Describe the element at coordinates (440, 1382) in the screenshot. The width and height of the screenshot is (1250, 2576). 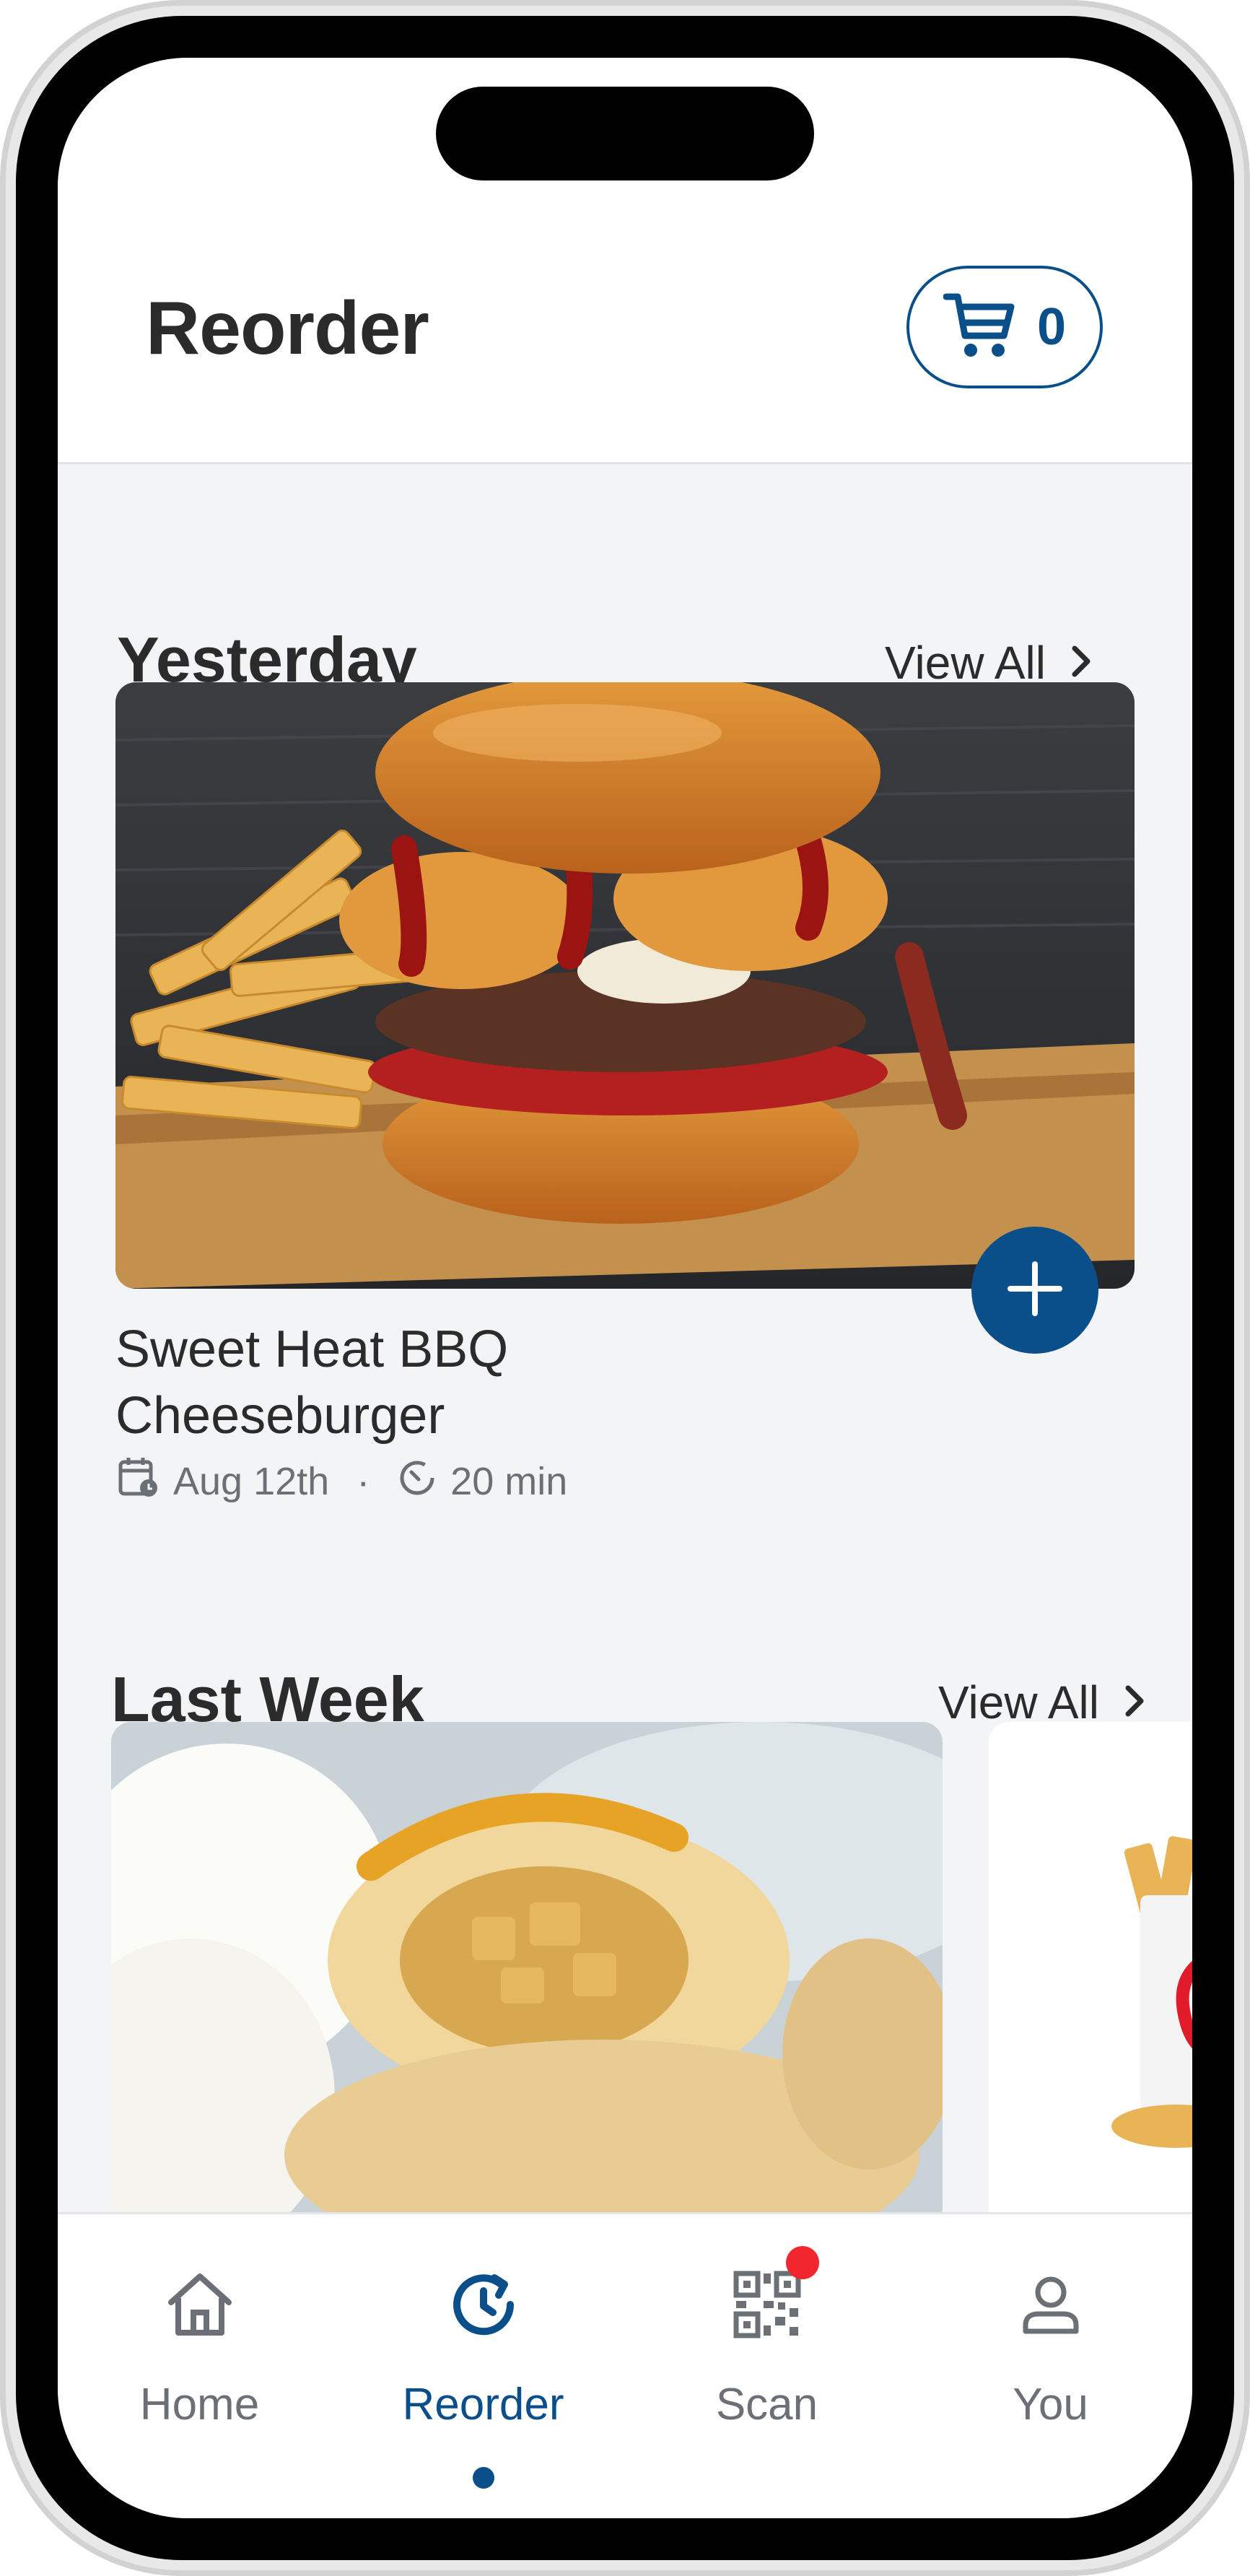
I see `item-name: Sweet Heat BBQ Cheeseburger` at that location.